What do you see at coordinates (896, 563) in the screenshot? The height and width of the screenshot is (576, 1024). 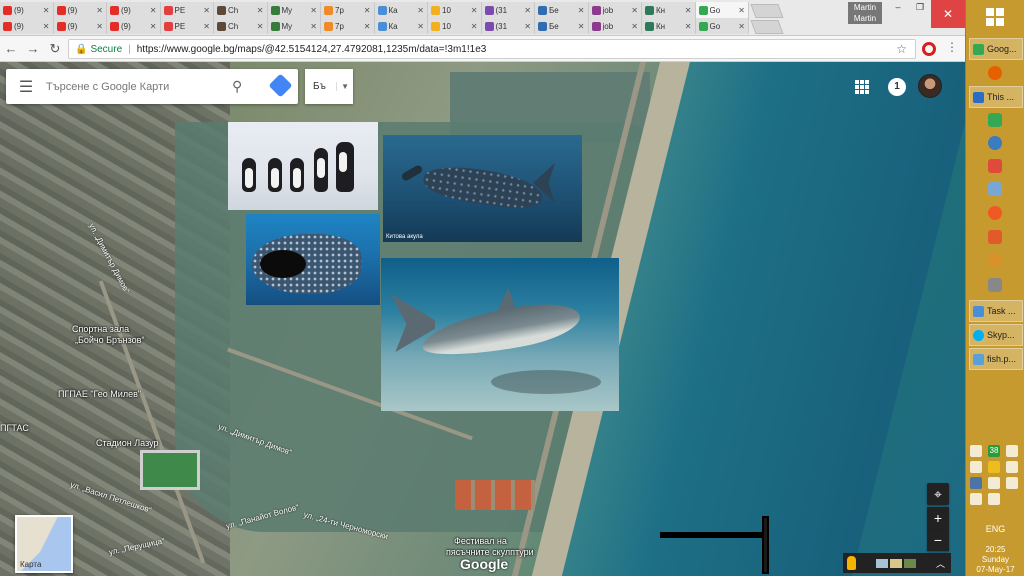 I see `layer-thumbnails` at bounding box center [896, 563].